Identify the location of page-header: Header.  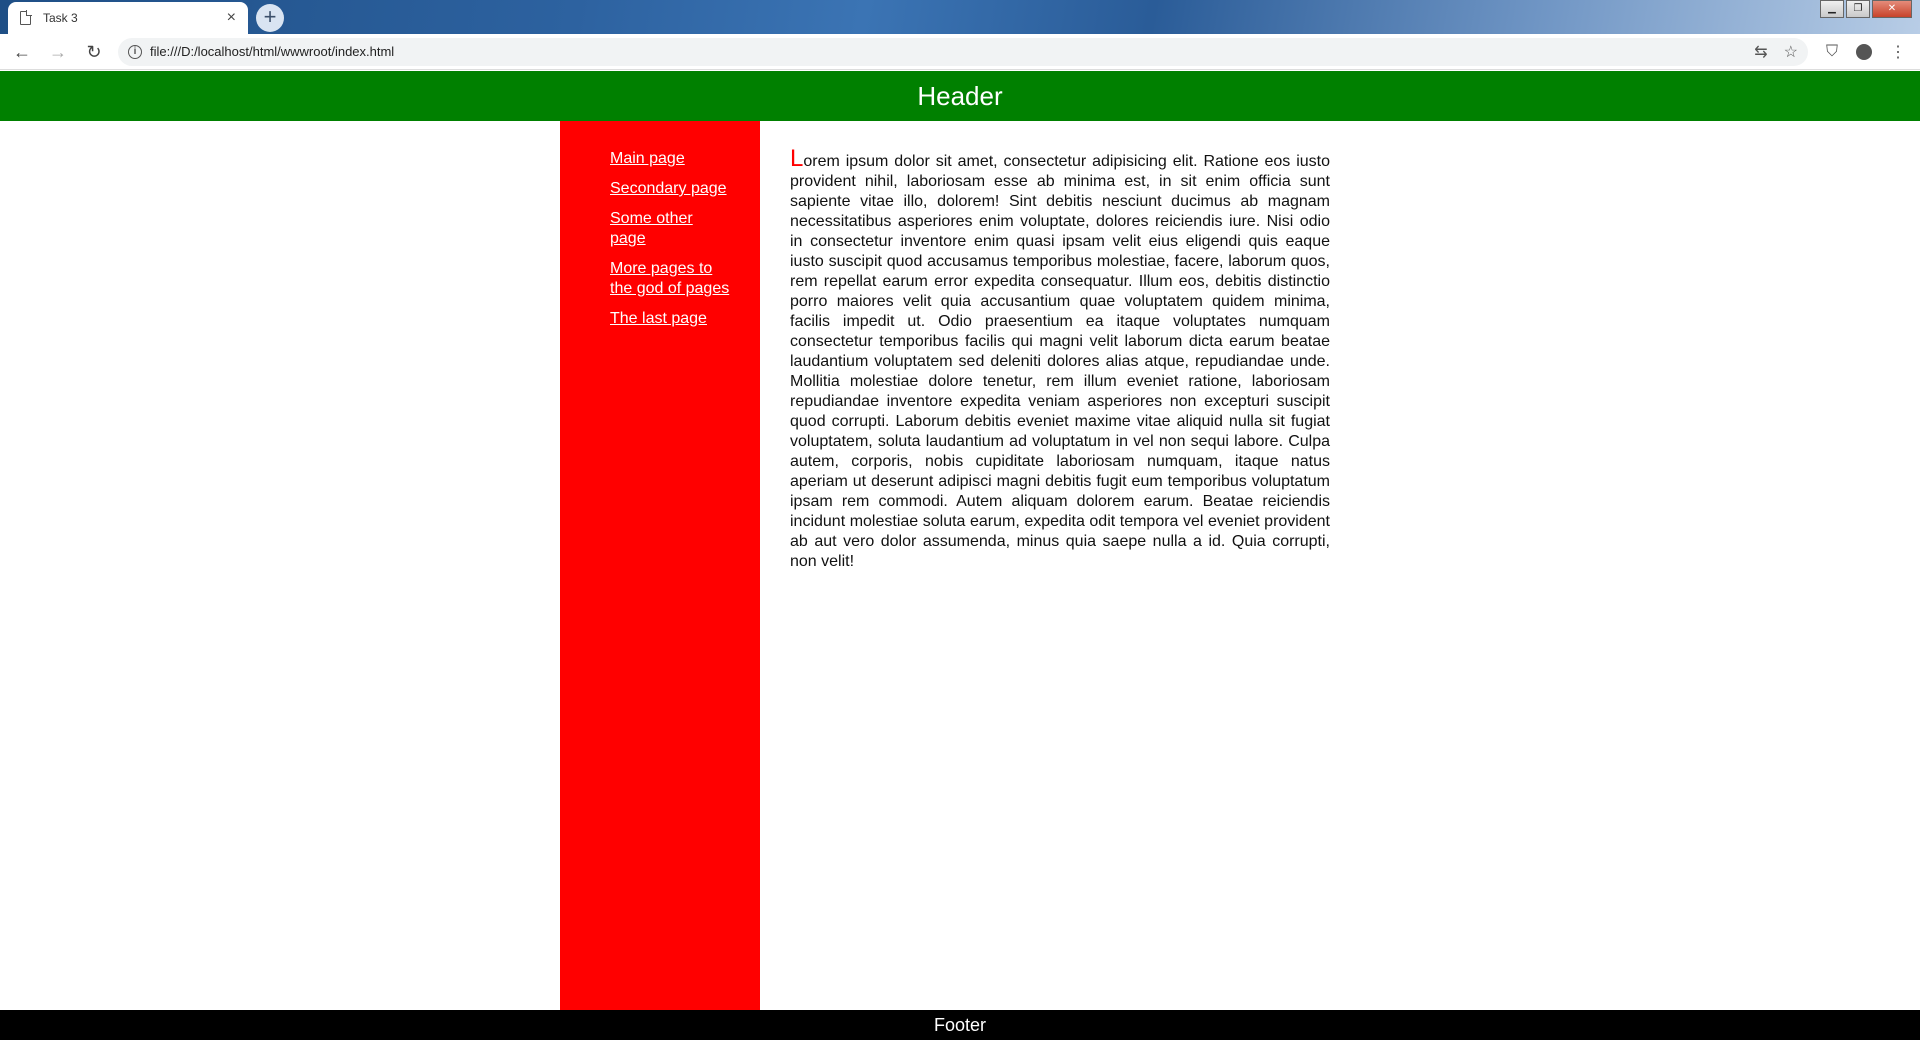
(960, 96).